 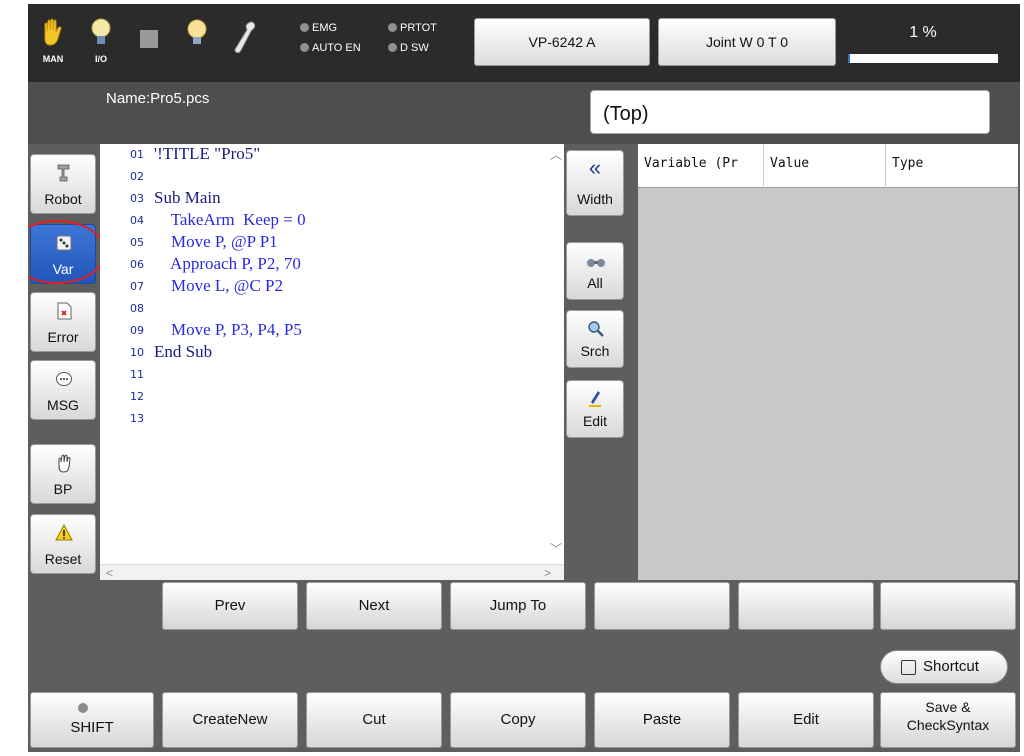 I want to click on prev-button: Prev, so click(x=230, y=606).